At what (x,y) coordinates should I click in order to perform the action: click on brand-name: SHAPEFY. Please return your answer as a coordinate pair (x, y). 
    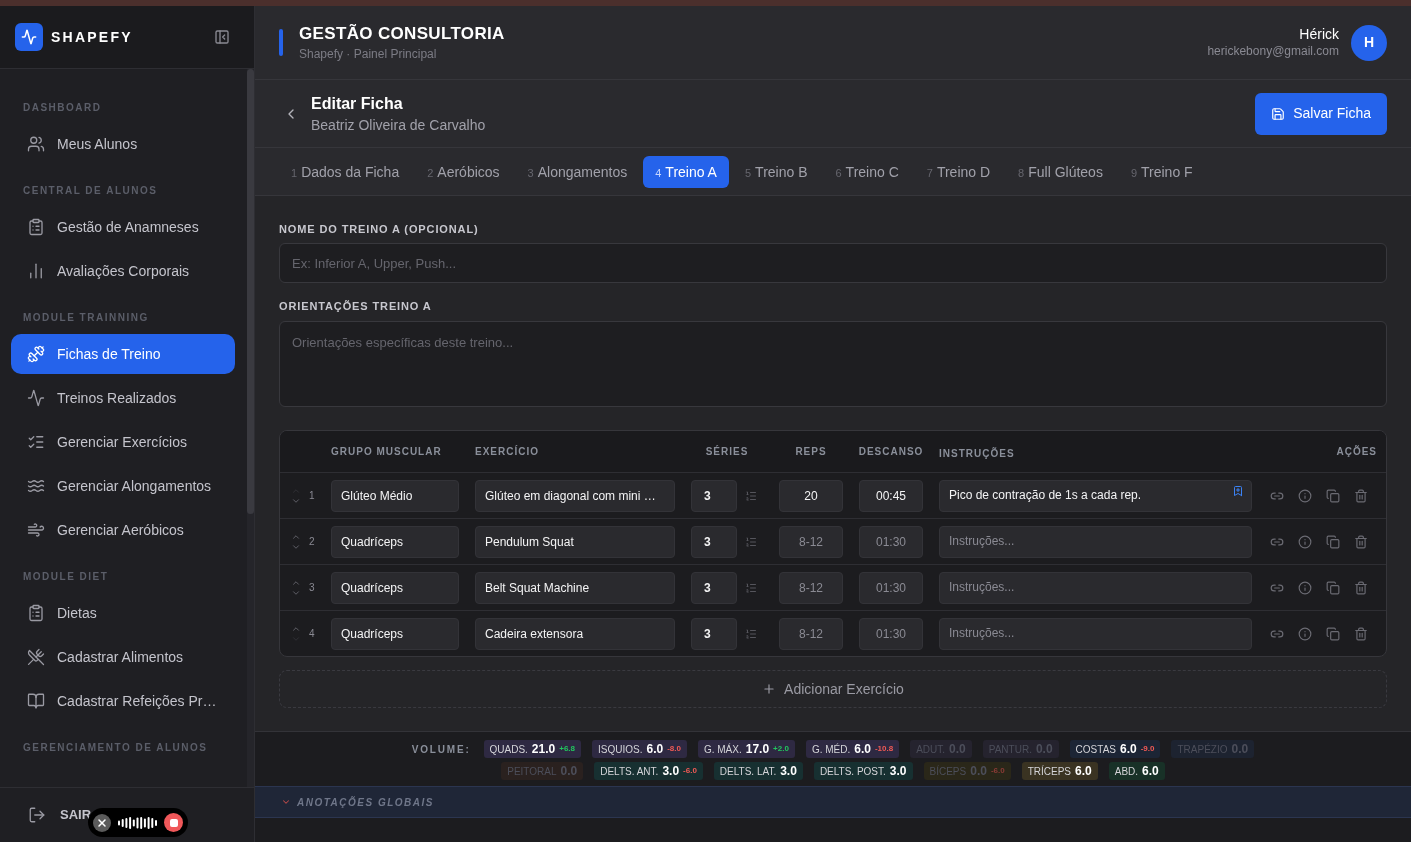
    Looking at the image, I should click on (92, 37).